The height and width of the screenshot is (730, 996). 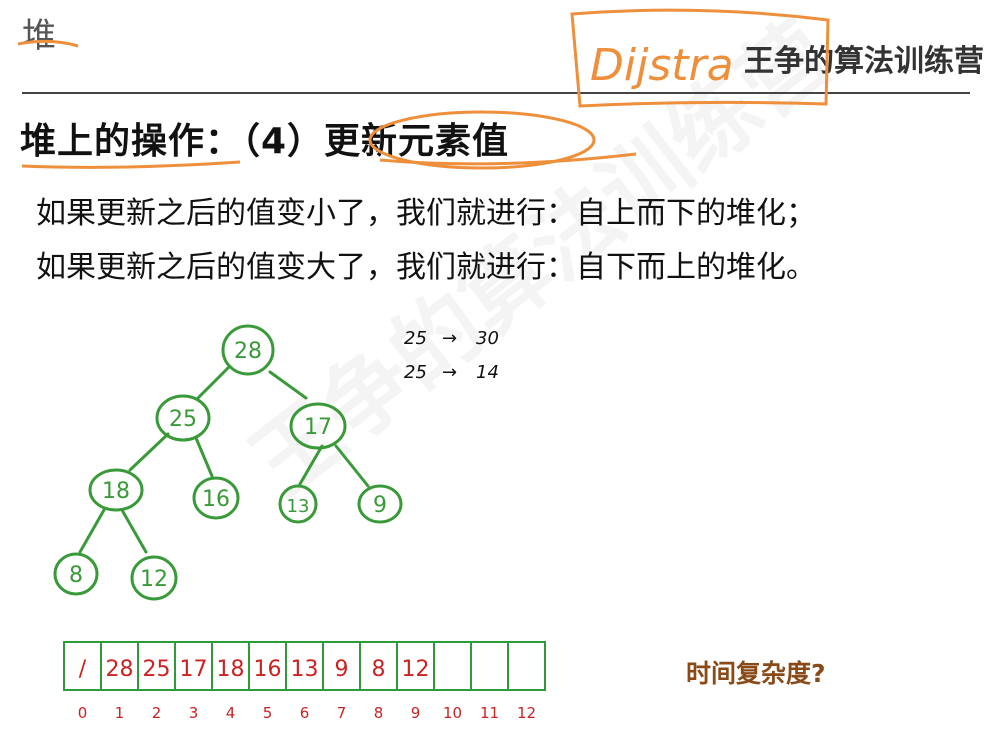 I want to click on array-index-label: 0, so click(x=83, y=713).